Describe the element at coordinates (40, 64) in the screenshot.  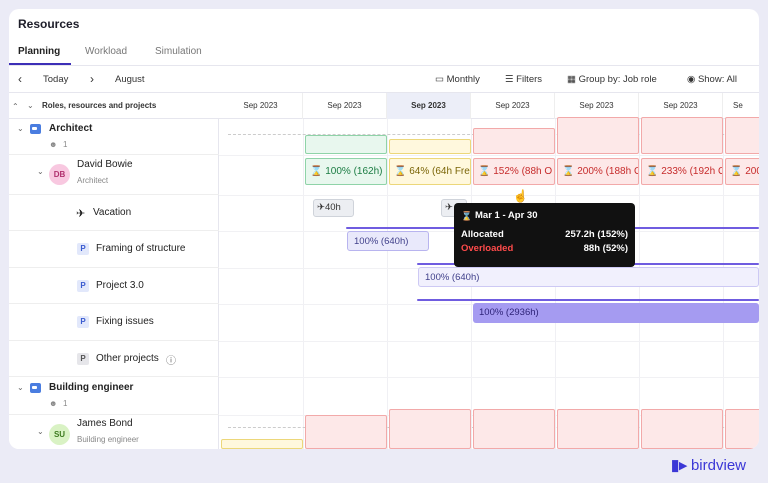
I see `active-tab-indicator` at that location.